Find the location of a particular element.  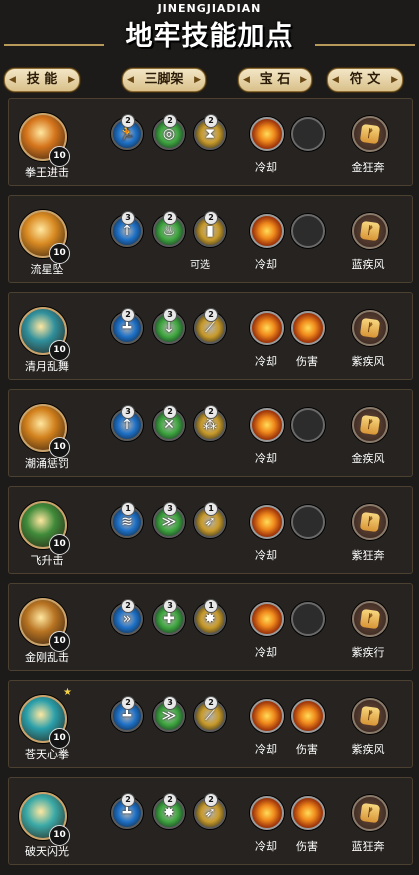

tripod-2: ✕ 2 is located at coordinates (169, 423).